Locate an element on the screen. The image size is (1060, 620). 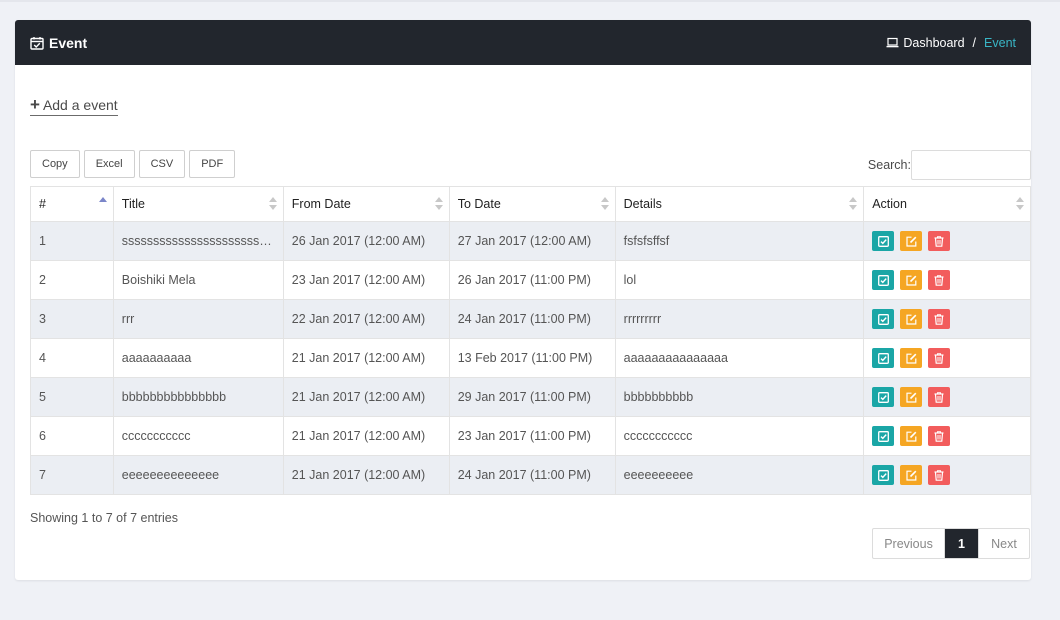
add-event-label: Add a event is located at coordinates (80, 105).